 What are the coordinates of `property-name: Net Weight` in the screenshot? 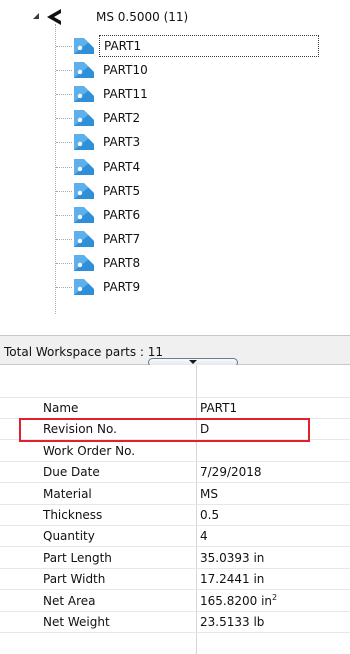 It's located at (76, 622).